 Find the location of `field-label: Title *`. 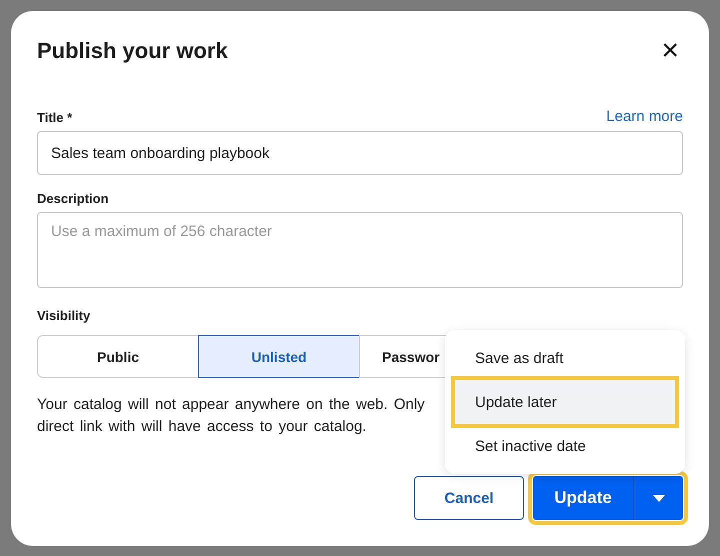

field-label: Title * is located at coordinates (54, 117).